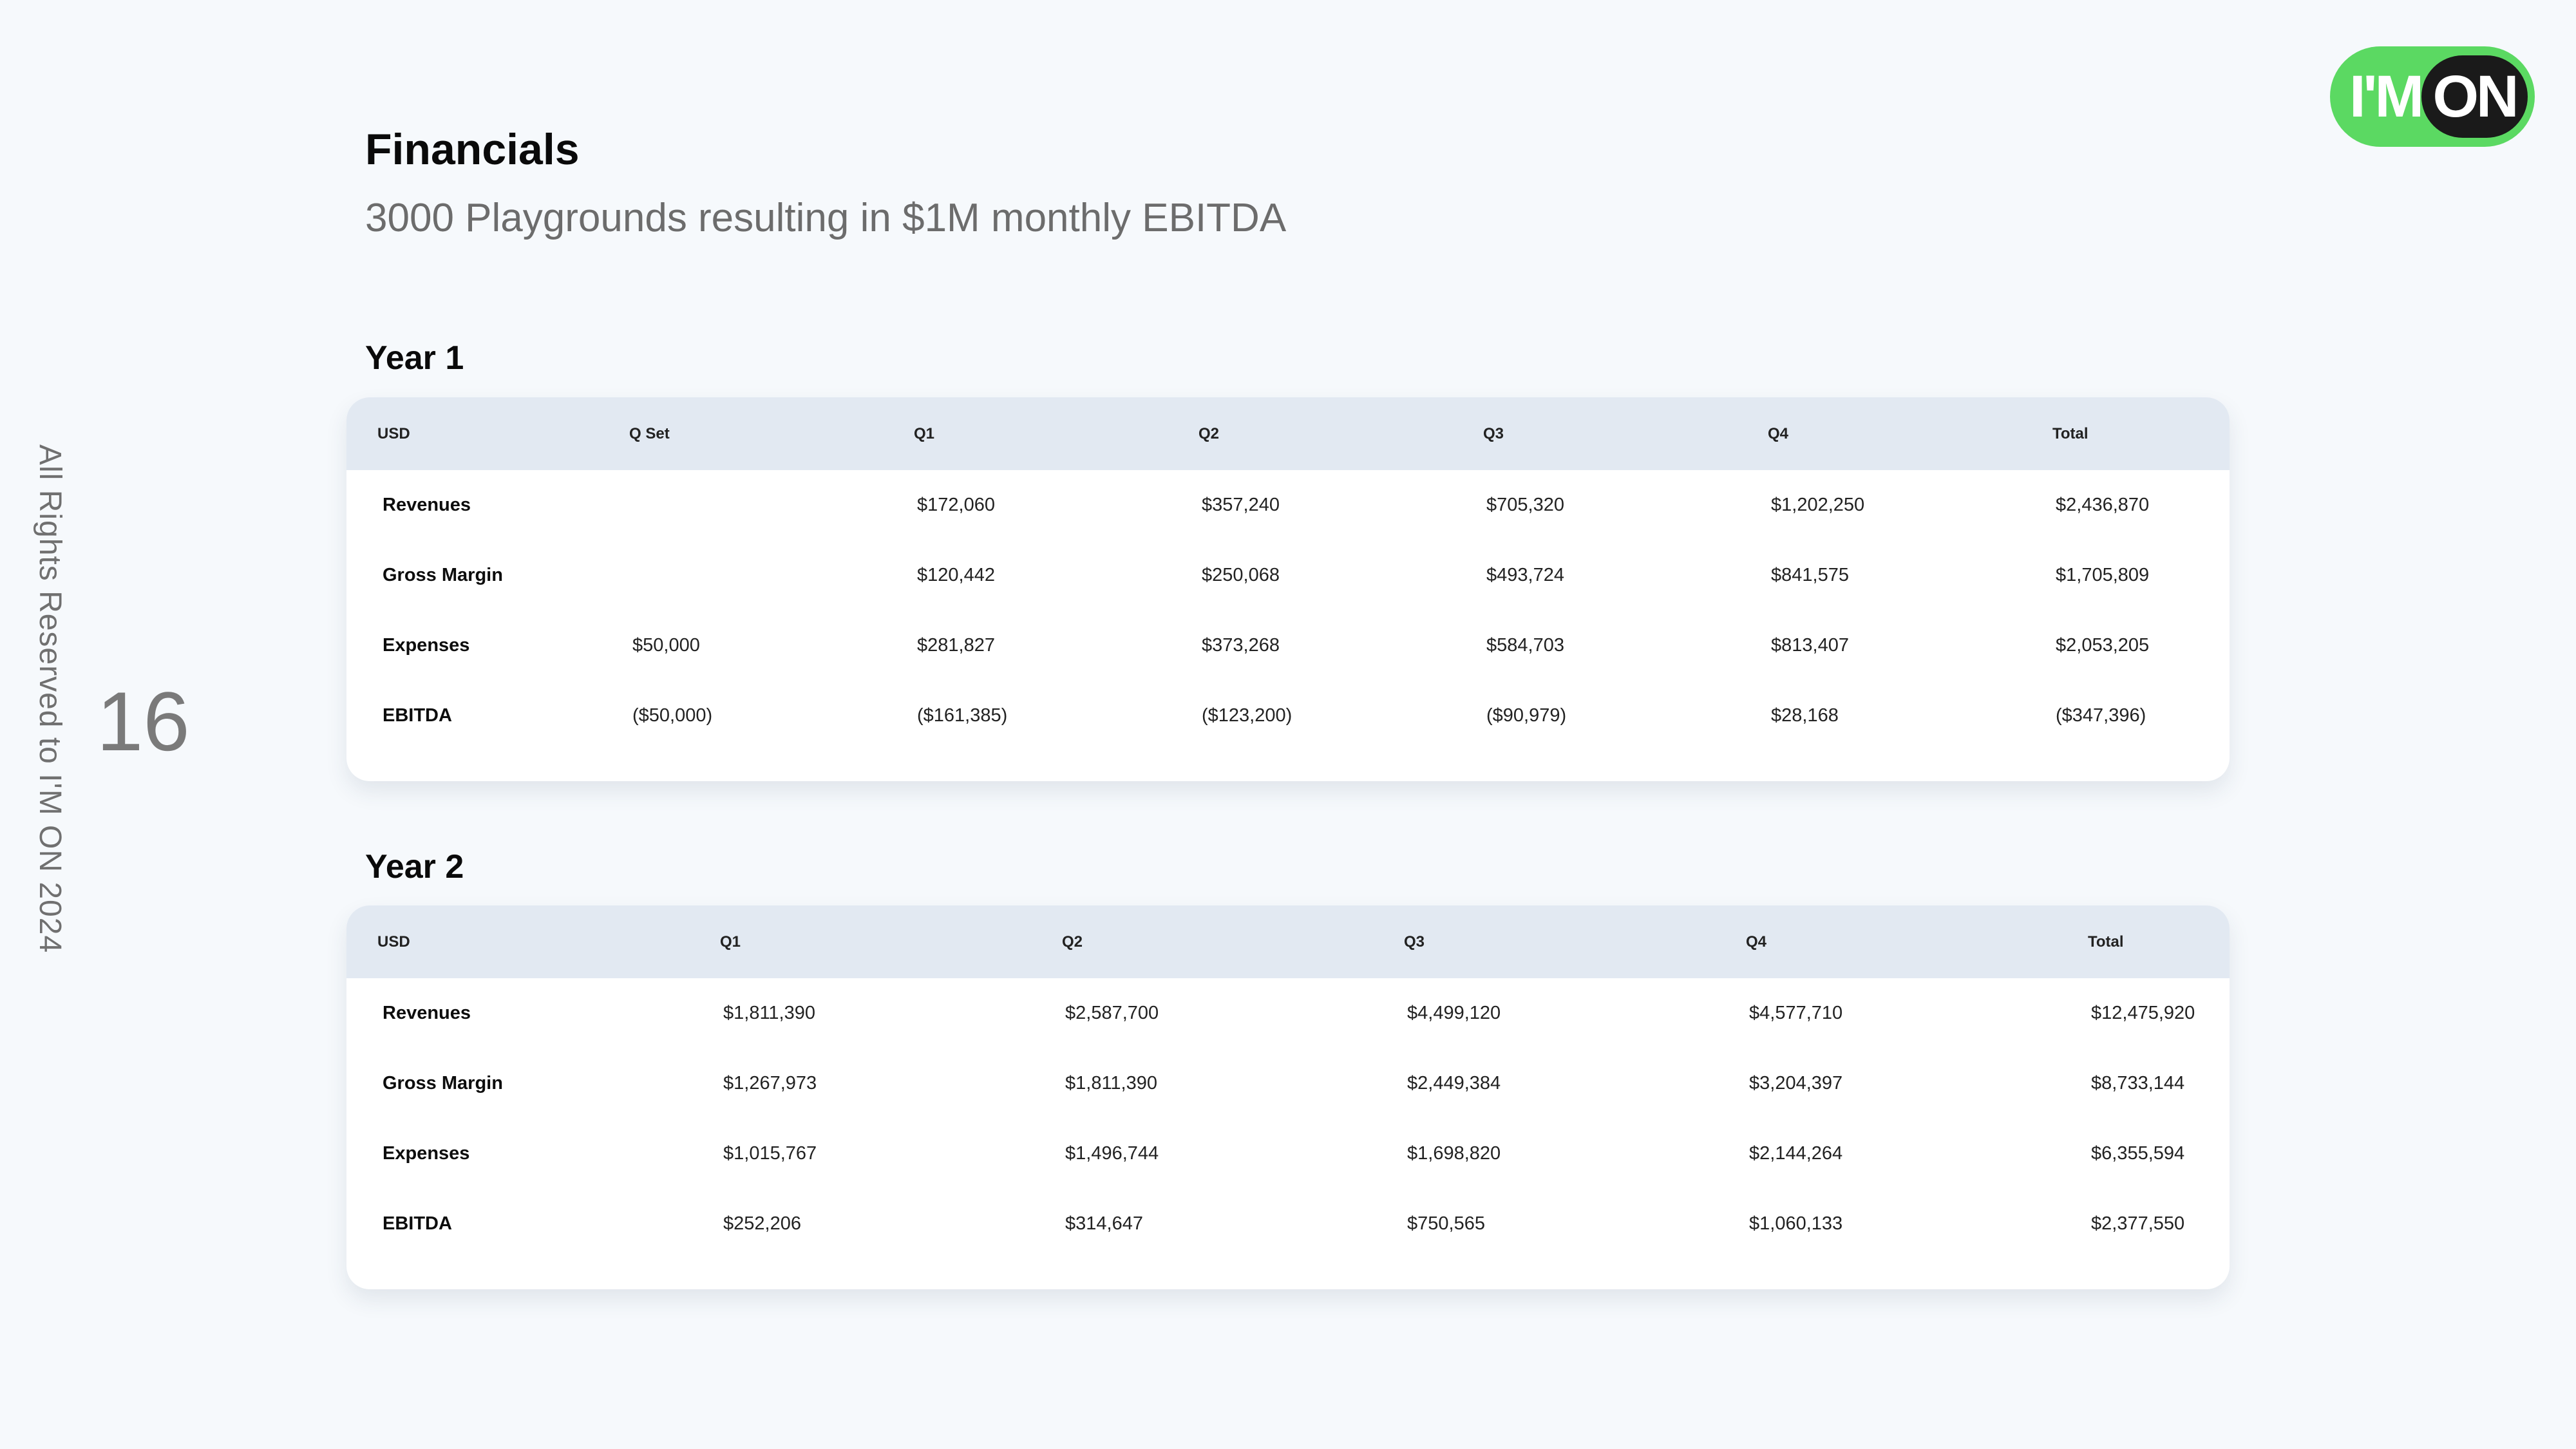 The width and height of the screenshot is (2576, 1449). Describe the element at coordinates (1796, 1223) in the screenshot. I see `table-cell: $1,060,133` at that location.